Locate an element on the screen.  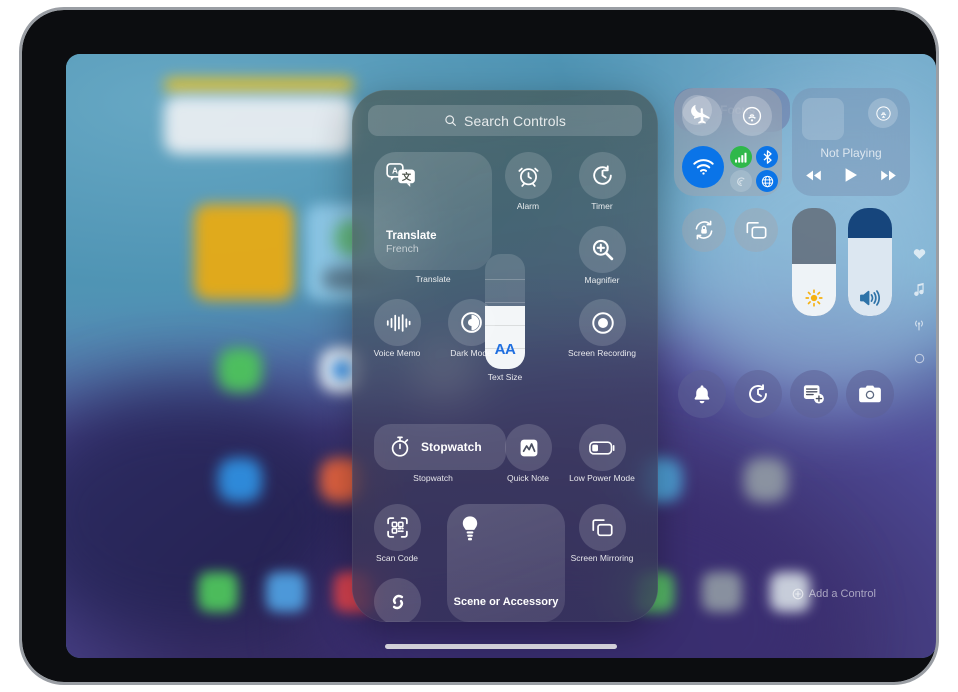
home-indicator is located at coordinates (501, 646).